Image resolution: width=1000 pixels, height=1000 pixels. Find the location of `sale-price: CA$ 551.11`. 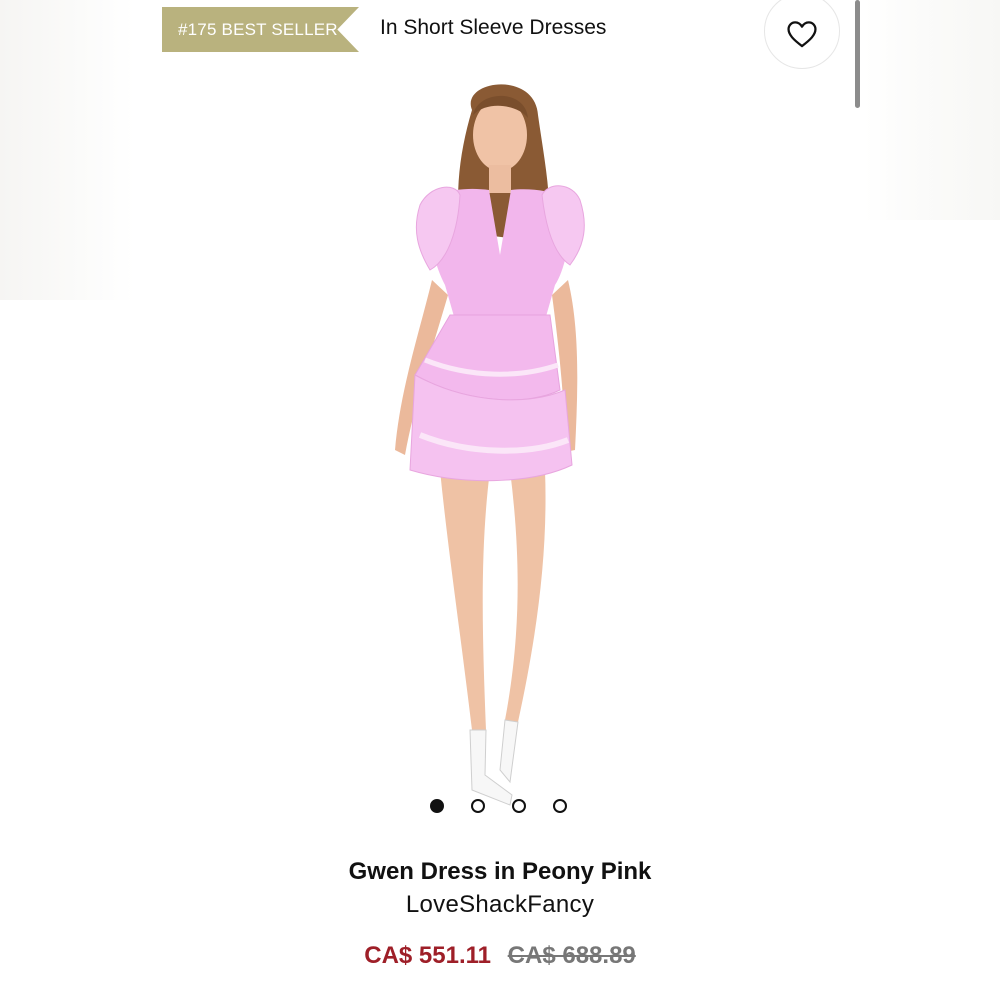

sale-price: CA$ 551.11 is located at coordinates (427, 955).